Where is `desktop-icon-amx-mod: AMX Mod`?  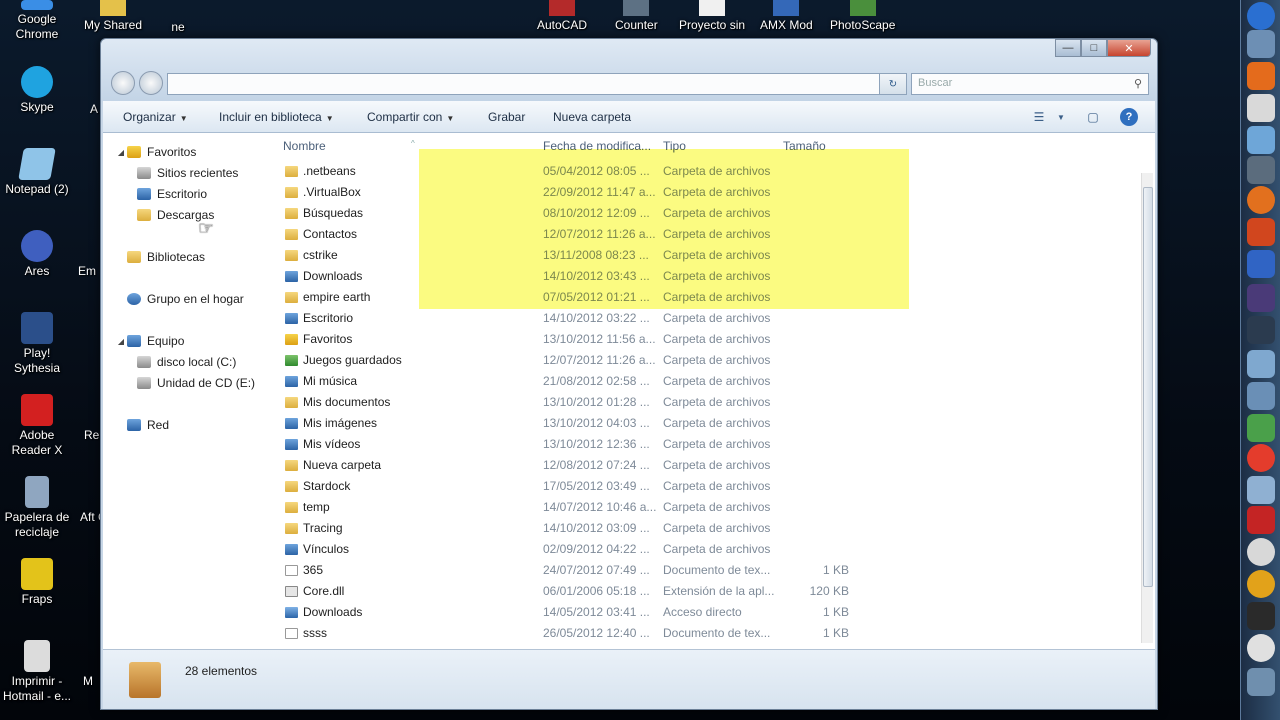 desktop-icon-amx-mod: AMX Mod is located at coordinates (786, 16).